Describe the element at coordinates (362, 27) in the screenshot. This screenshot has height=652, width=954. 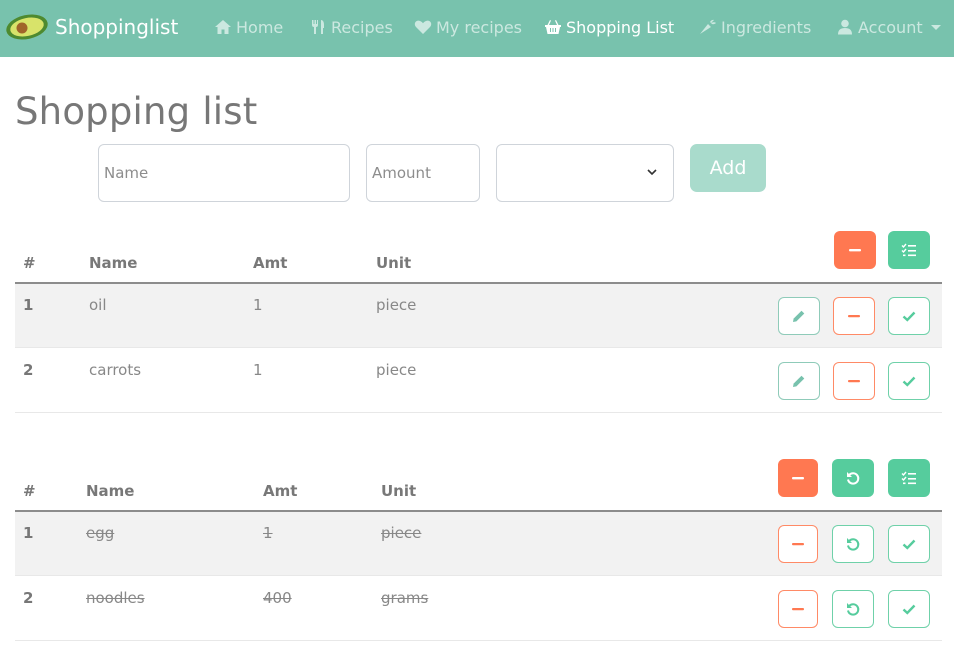
I see `nav-recipes-label: Recipes` at that location.